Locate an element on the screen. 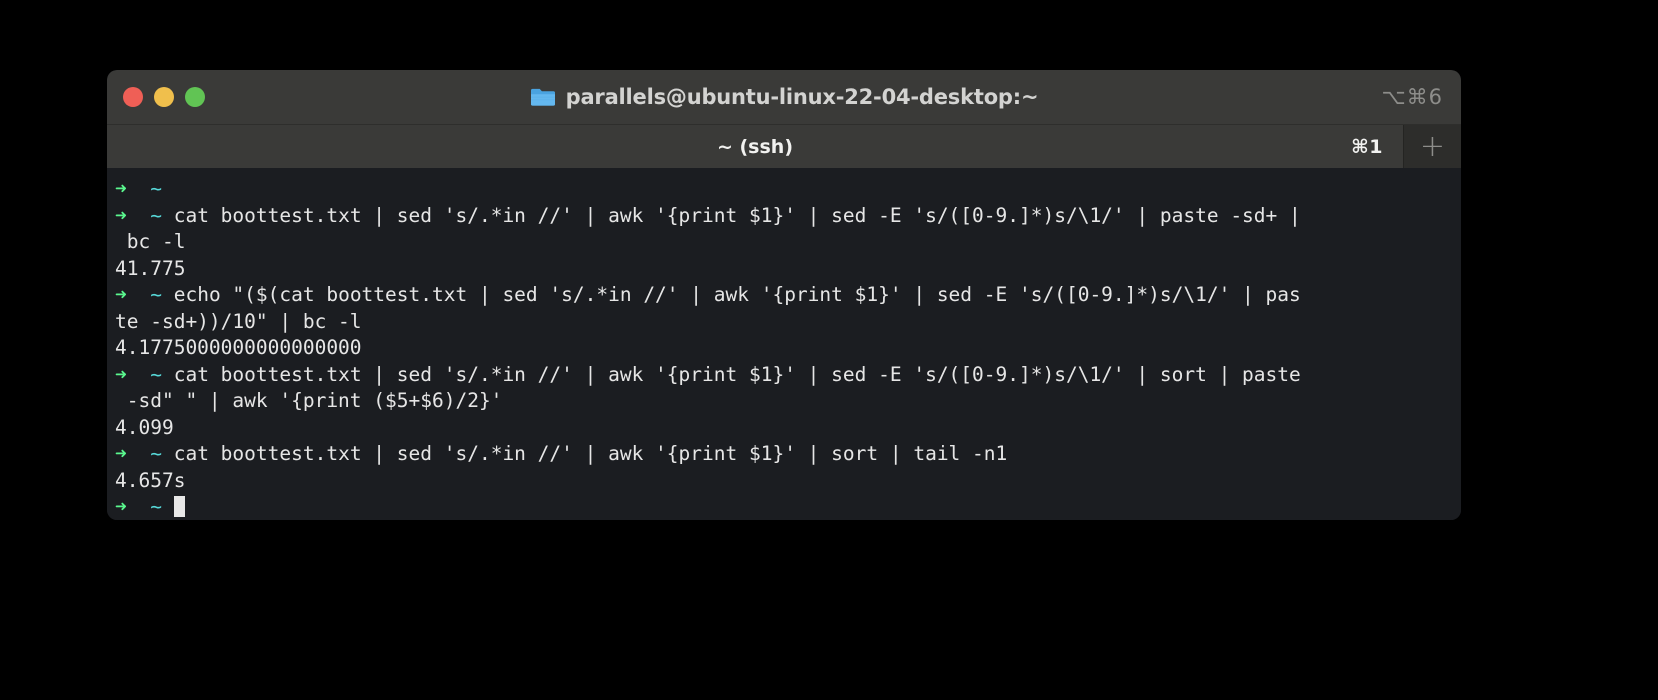 The width and height of the screenshot is (1658, 700). window-shortcut-hint: ⌥⌘6 is located at coordinates (1412, 97).